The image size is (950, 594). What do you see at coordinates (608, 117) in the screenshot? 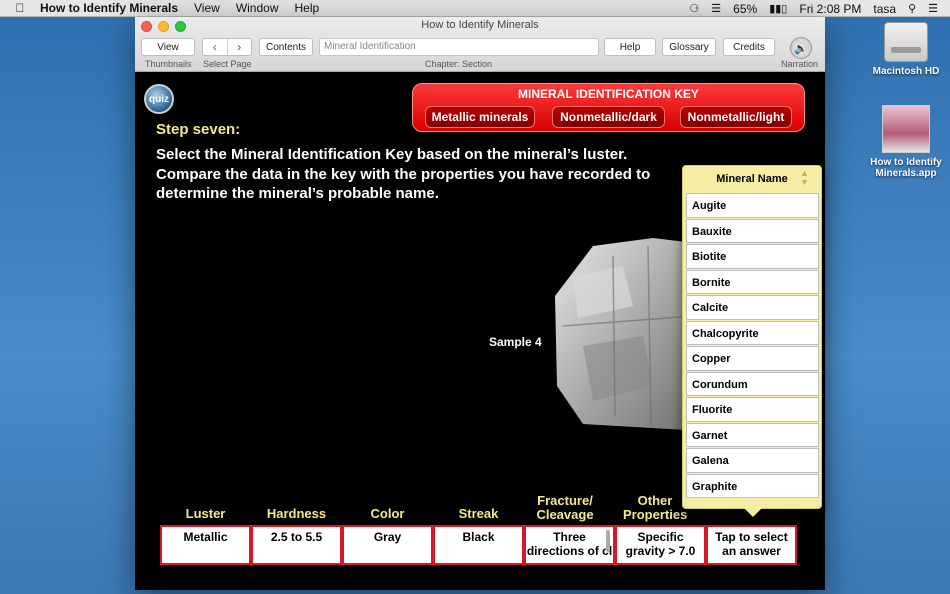
I see `nonmetallic-dark-button: Nonmetallic/dark` at bounding box center [608, 117].